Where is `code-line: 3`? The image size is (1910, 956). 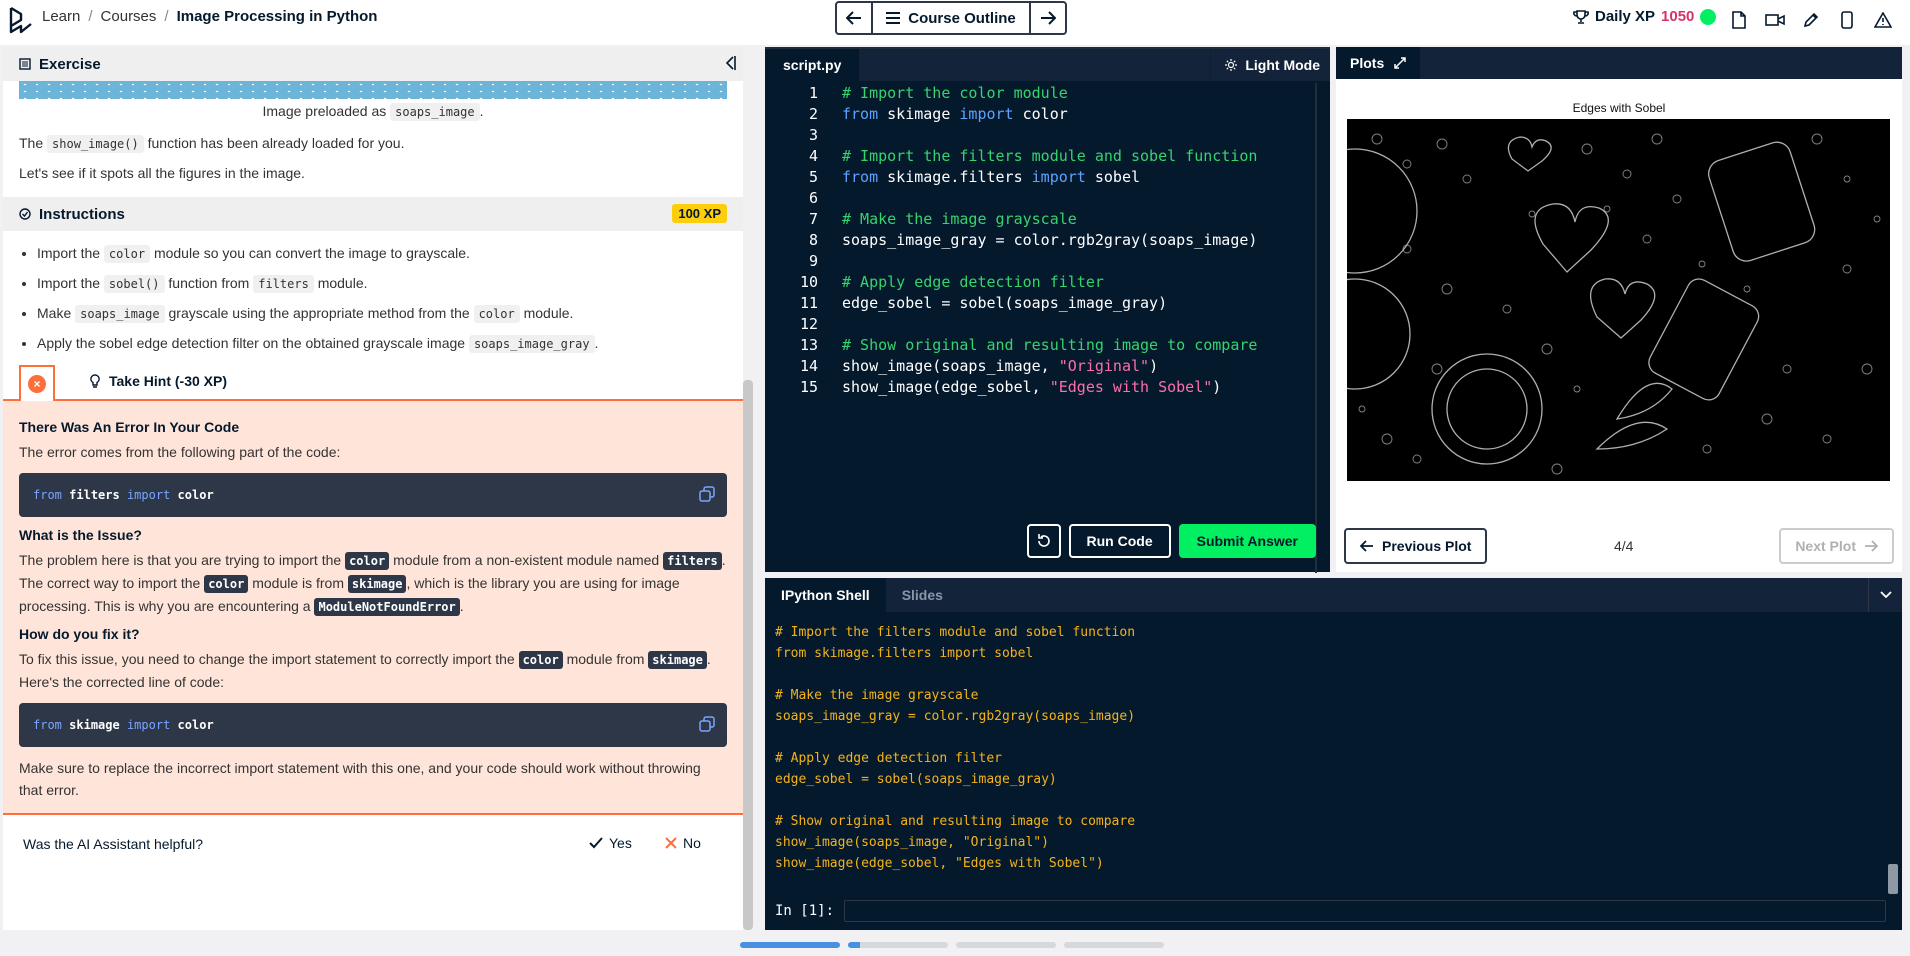 code-line: 3 is located at coordinates (1040, 135).